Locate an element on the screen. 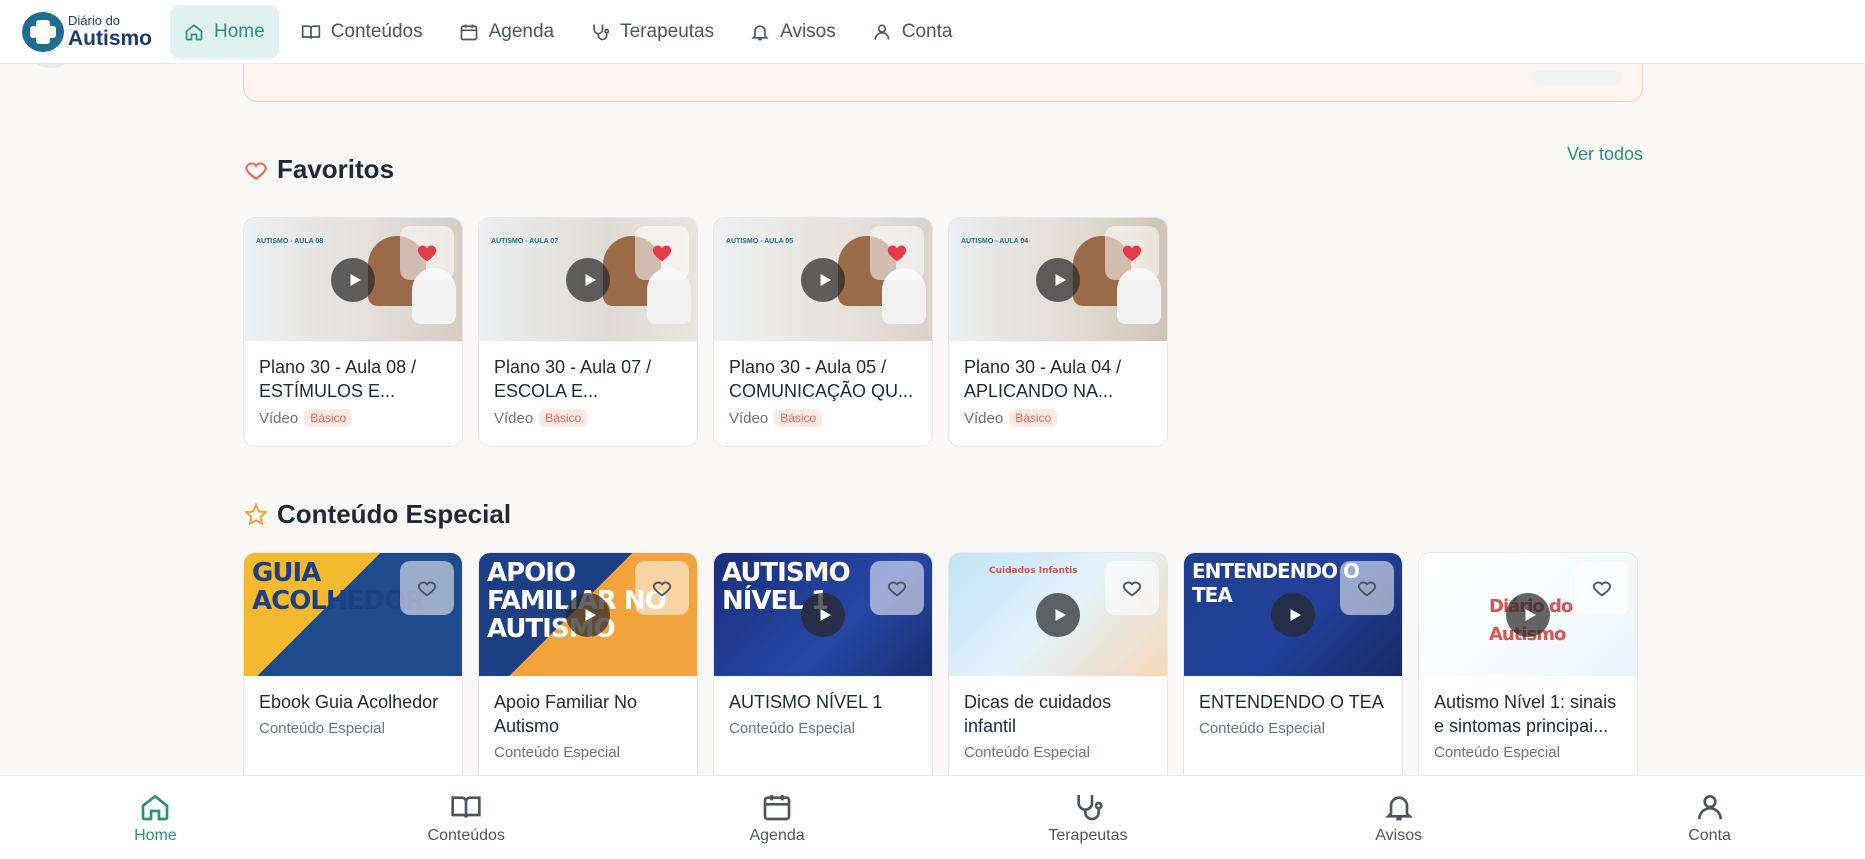  card-title: Apoio Familiar No Autismo is located at coordinates (566, 714).